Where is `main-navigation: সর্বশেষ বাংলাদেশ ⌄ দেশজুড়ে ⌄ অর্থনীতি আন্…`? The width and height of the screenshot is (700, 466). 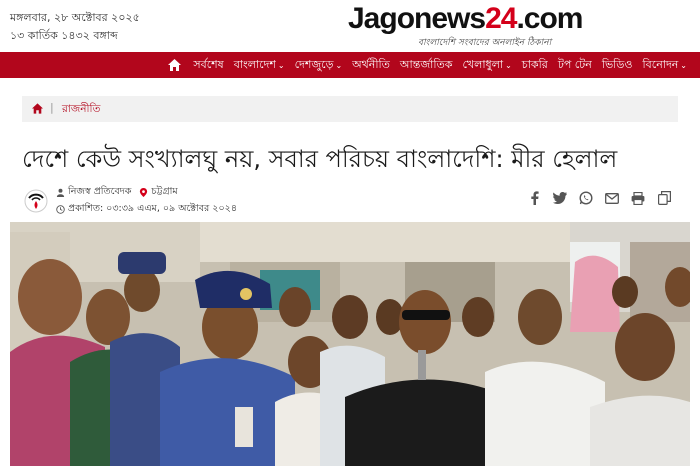 main-navigation: সর্বশেষ বাংলাদেশ ⌄ দেশজুড়ে ⌄ অর্থনীতি আন্… is located at coordinates (350, 65).